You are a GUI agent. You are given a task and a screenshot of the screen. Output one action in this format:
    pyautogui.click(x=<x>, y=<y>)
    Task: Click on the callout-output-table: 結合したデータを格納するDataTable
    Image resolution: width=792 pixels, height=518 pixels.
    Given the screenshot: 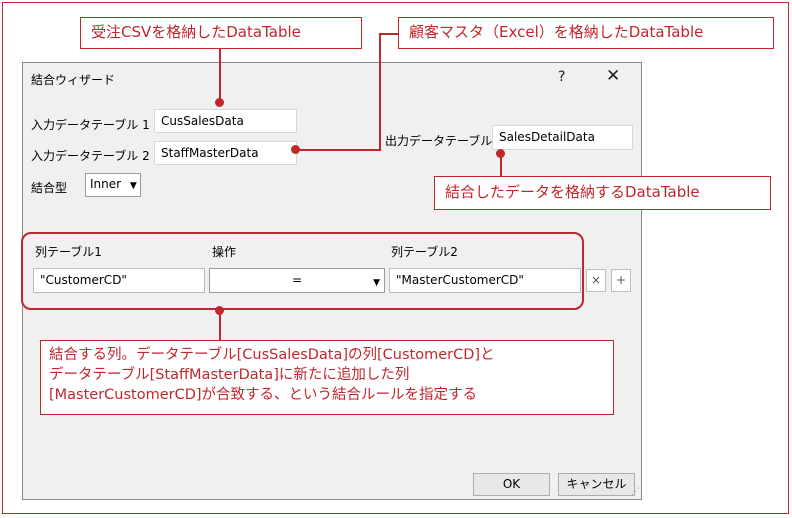 What is the action you would take?
    pyautogui.click(x=602, y=193)
    